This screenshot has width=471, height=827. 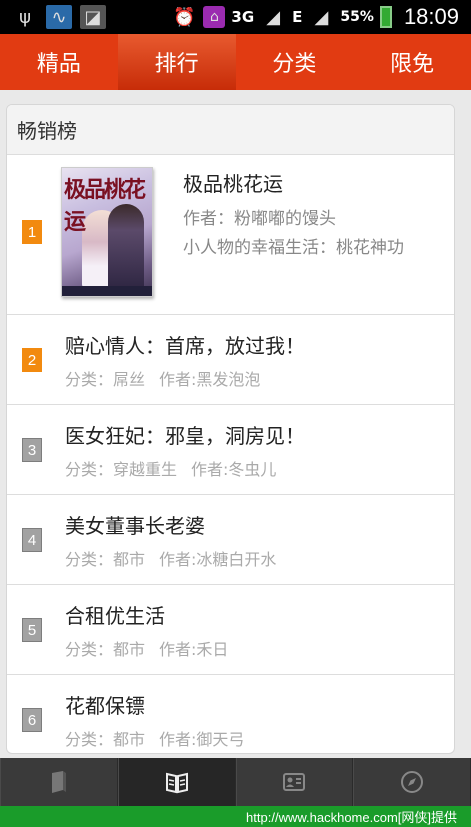 What do you see at coordinates (185, 346) in the screenshot?
I see `book-title: 赔心情人：首席，放过我！` at bounding box center [185, 346].